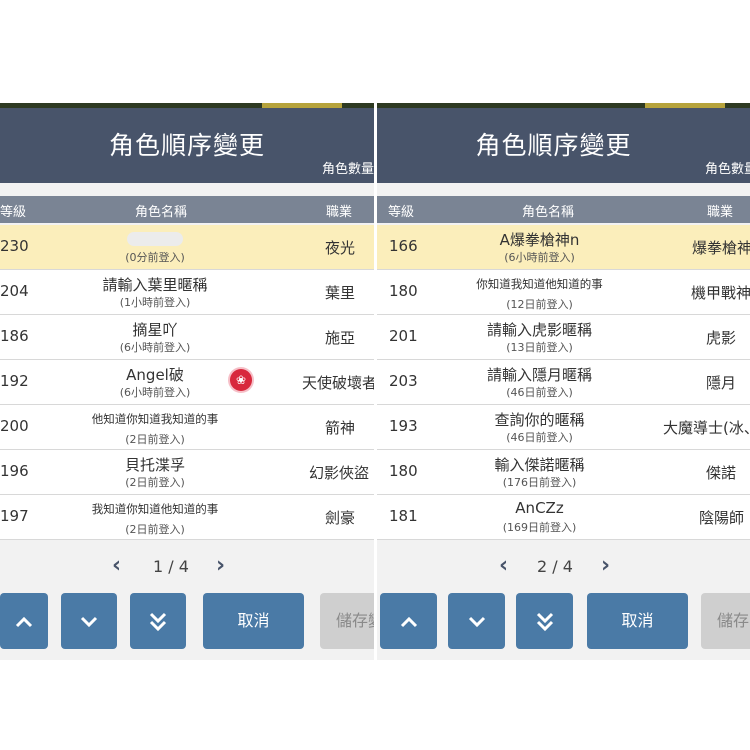  I want to click on double-chevron-down-icon, so click(544, 621).